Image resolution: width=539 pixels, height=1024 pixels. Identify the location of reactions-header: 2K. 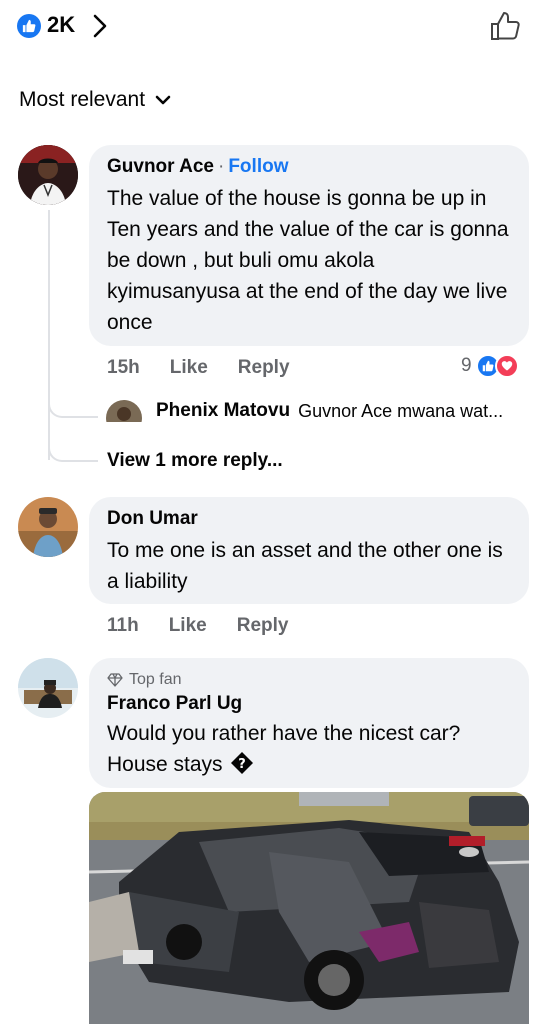
(269, 27).